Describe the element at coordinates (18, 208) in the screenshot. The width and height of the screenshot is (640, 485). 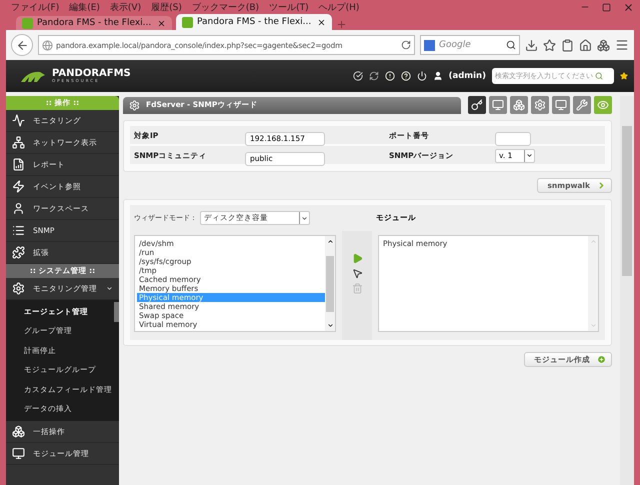
I see `person-icon` at that location.